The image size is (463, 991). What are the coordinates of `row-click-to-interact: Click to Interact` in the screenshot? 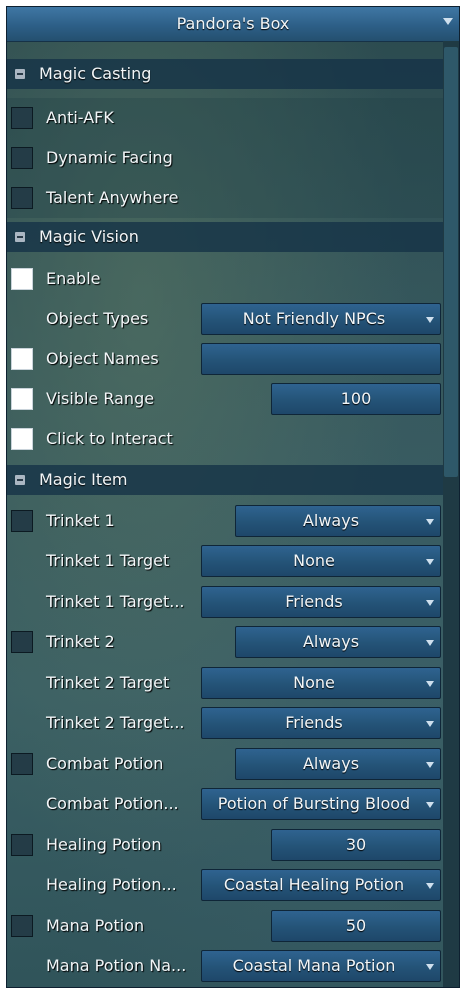 It's located at (225, 439).